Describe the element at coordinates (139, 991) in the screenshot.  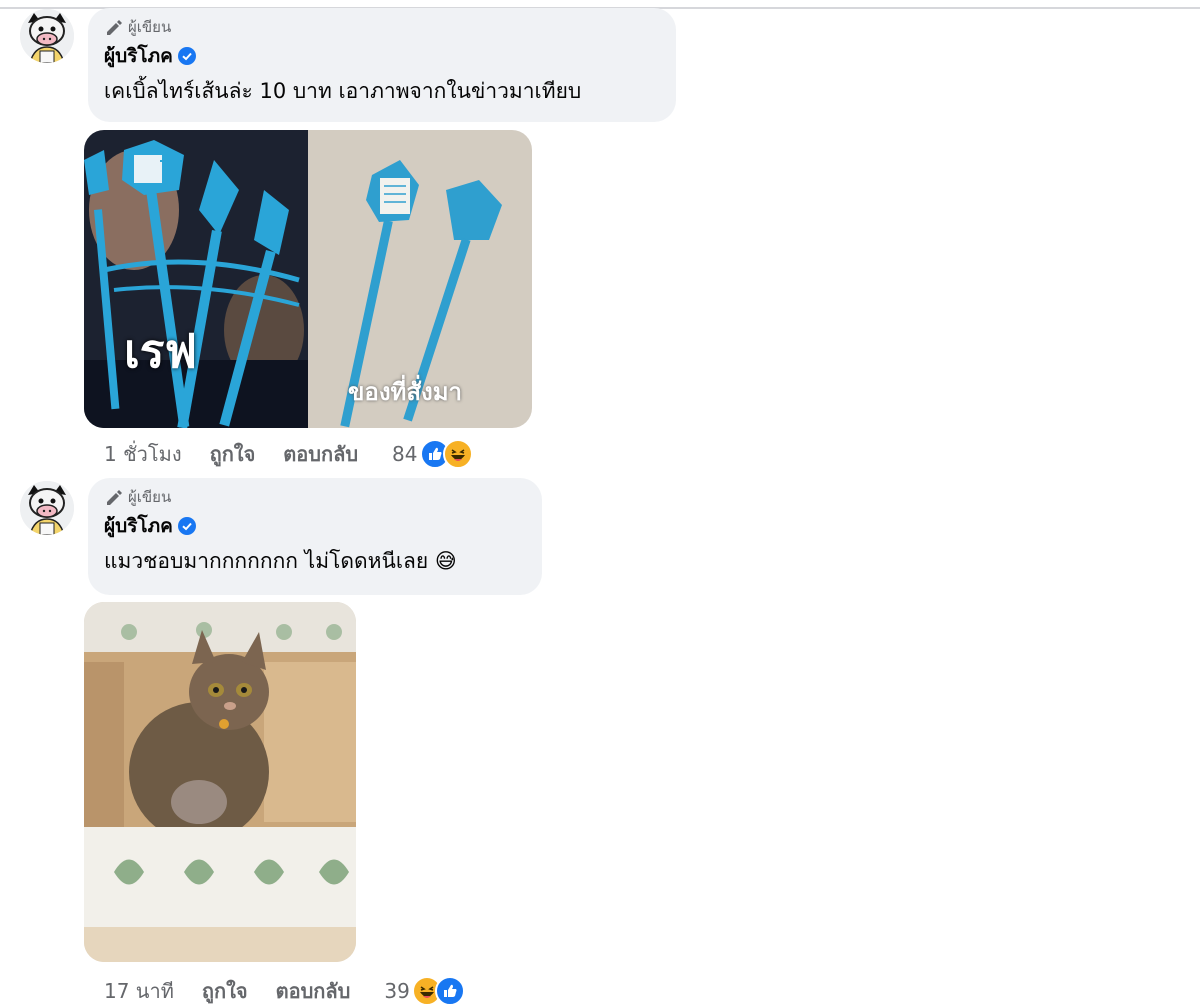
I see `comment-time: 17 นาที` at that location.